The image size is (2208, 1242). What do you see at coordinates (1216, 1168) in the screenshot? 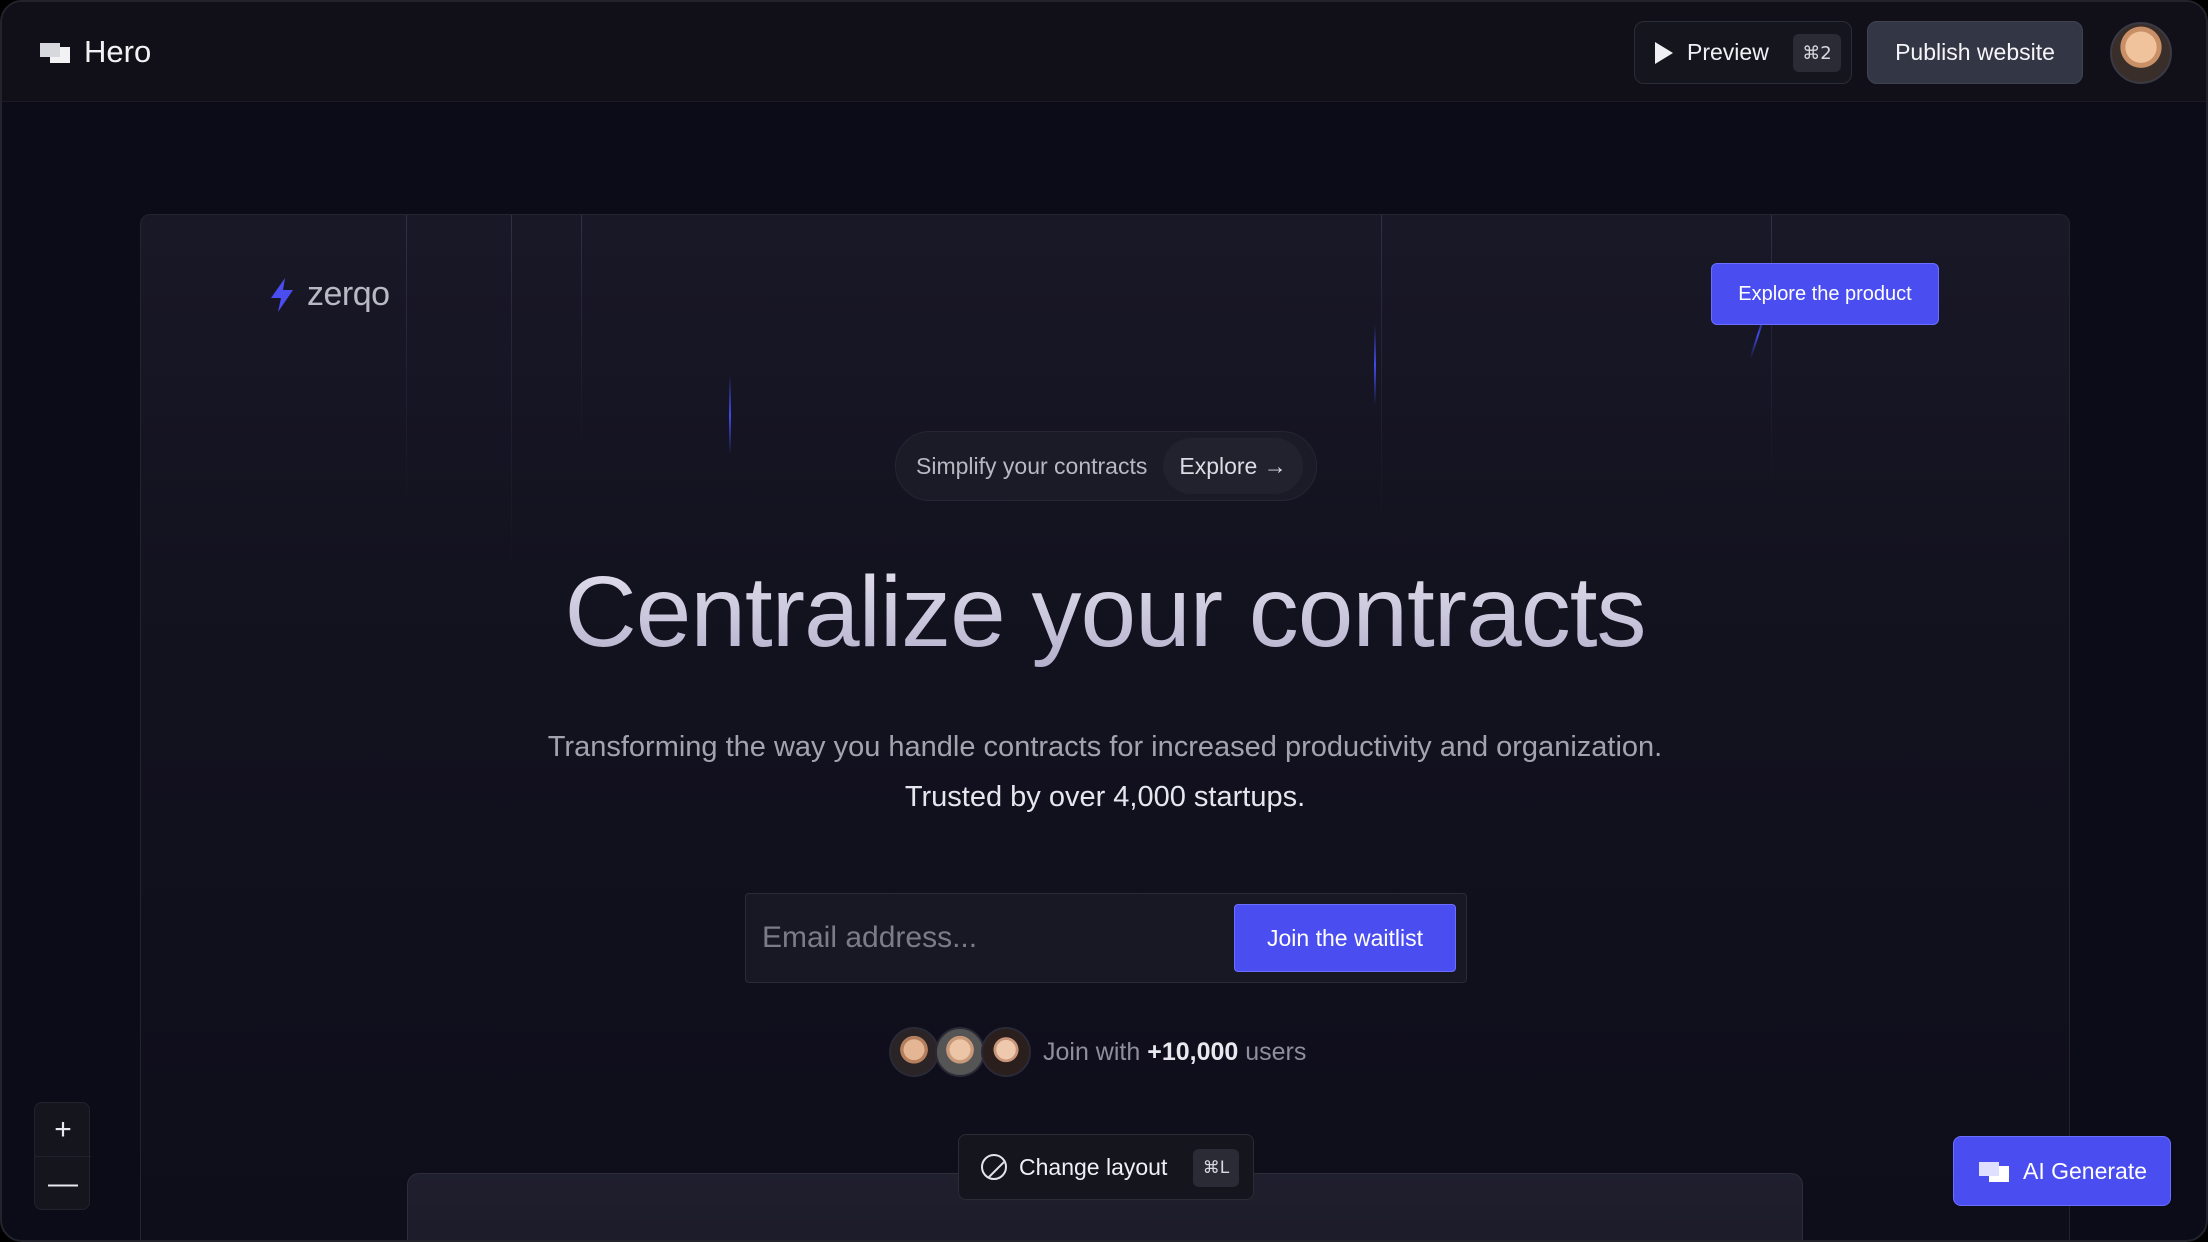
I see `change-layout-shortcut-badge: ⌘L` at bounding box center [1216, 1168].